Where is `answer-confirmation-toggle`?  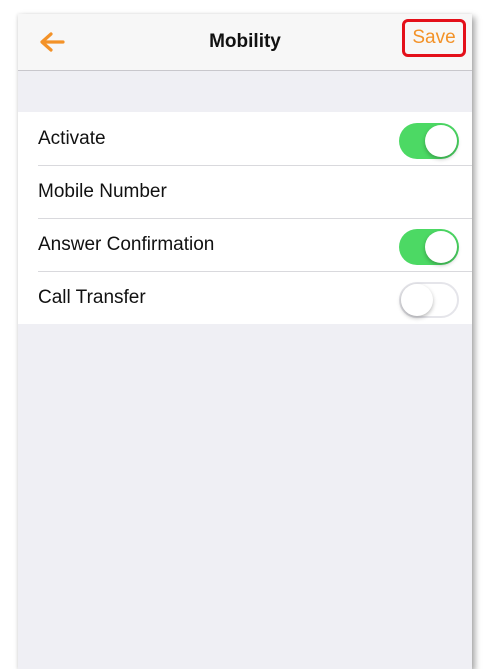 answer-confirmation-toggle is located at coordinates (429, 247).